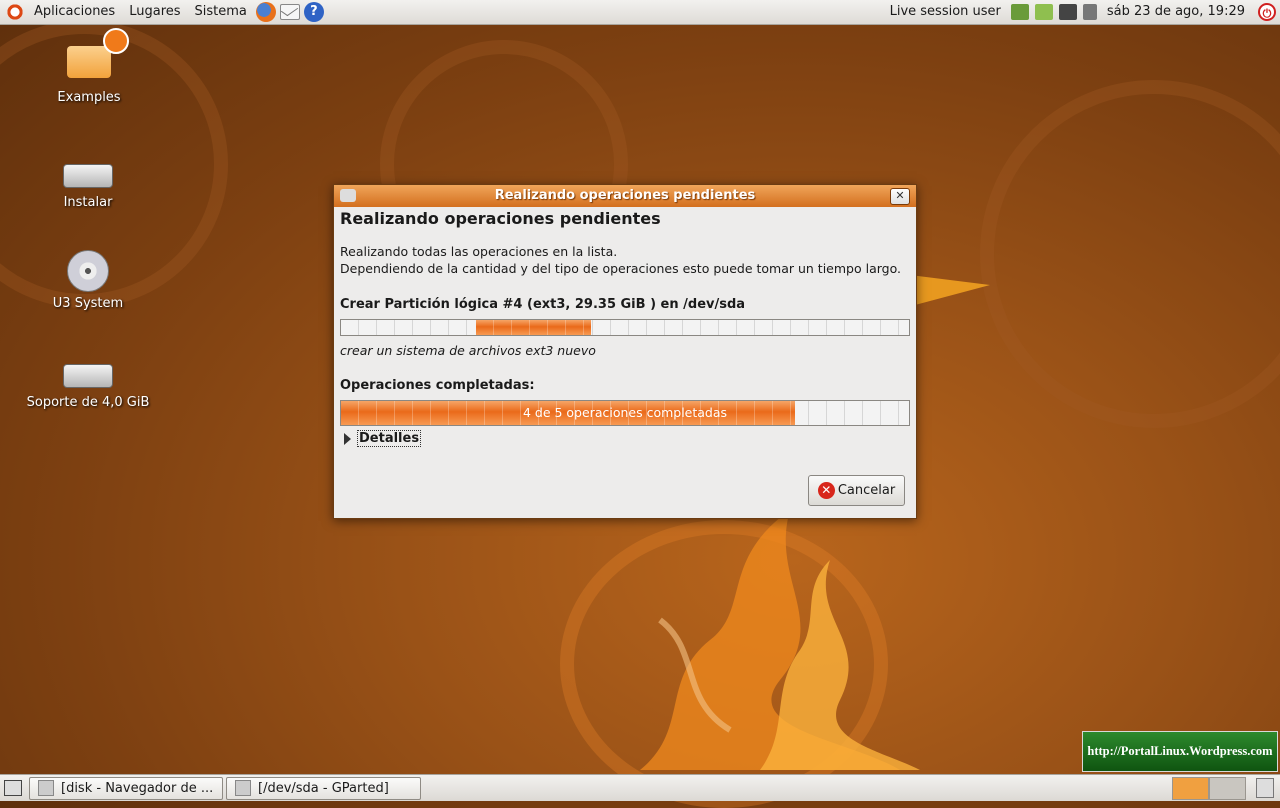  I want to click on taskbar-item-label: [/dev/sda - GParted], so click(323, 788).